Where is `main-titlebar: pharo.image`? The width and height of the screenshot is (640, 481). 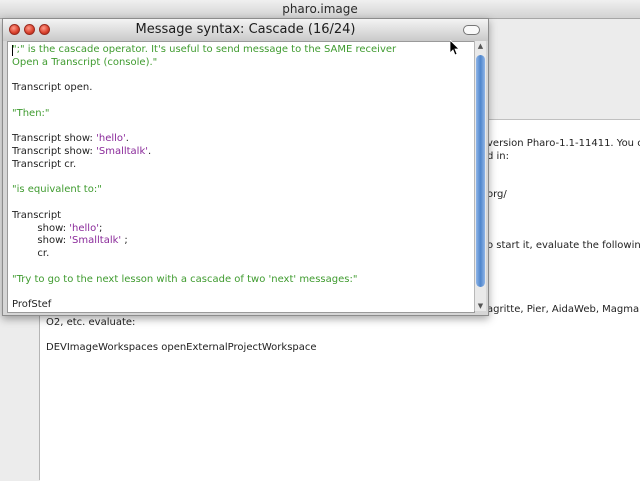 main-titlebar: pharo.image is located at coordinates (320, 9).